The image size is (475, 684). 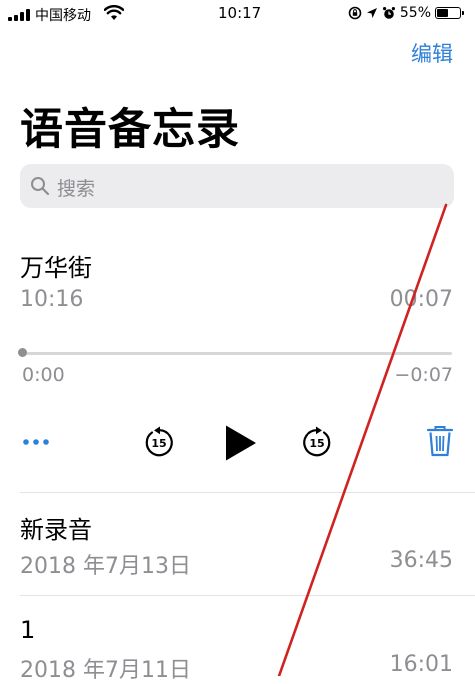 What do you see at coordinates (355, 13) in the screenshot?
I see `rotation-lock-icon` at bounding box center [355, 13].